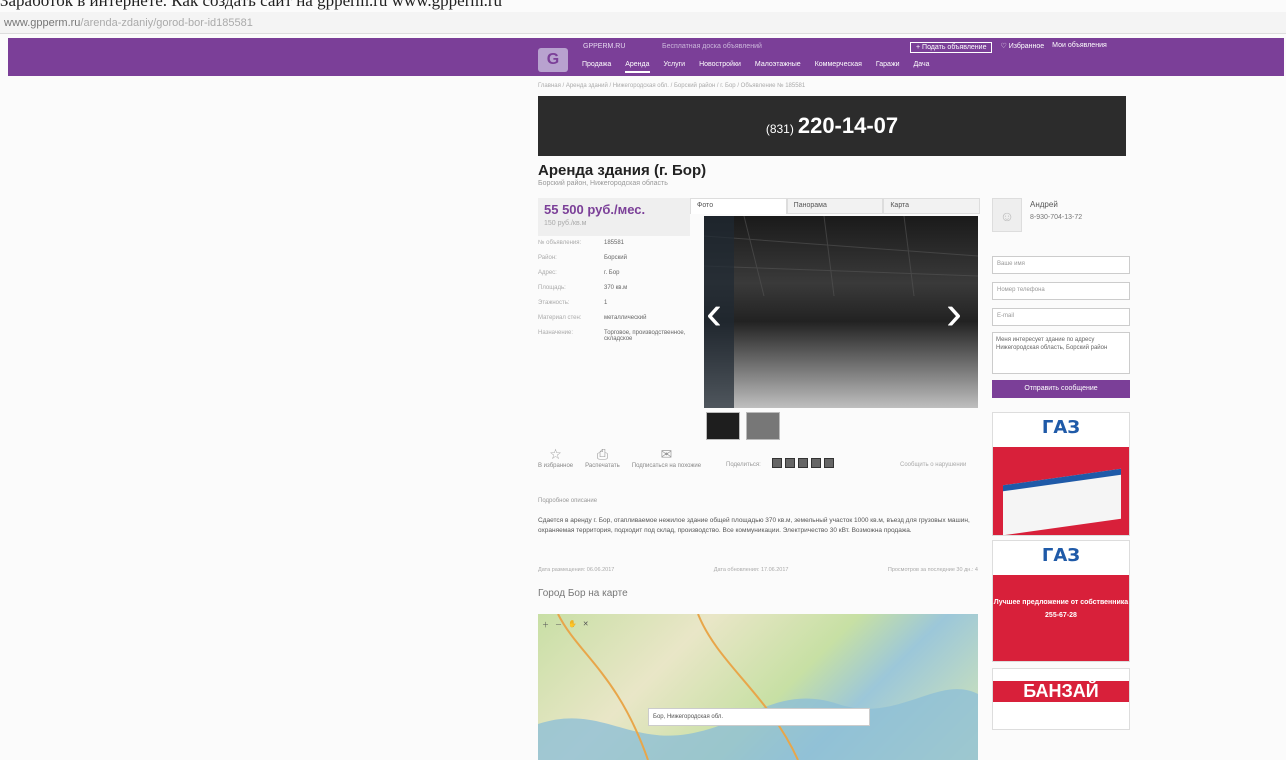 This screenshot has height=760, width=1286. I want to click on zoom-out-icon: －, so click(558, 625).